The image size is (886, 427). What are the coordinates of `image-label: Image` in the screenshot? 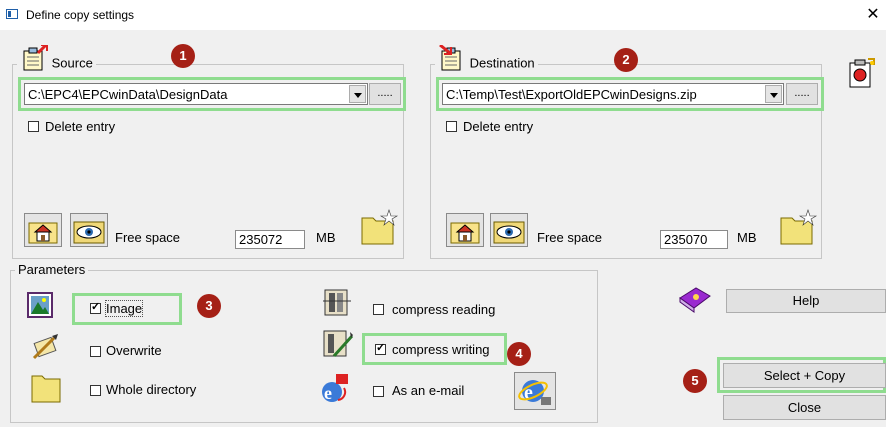 It's located at (124, 308).